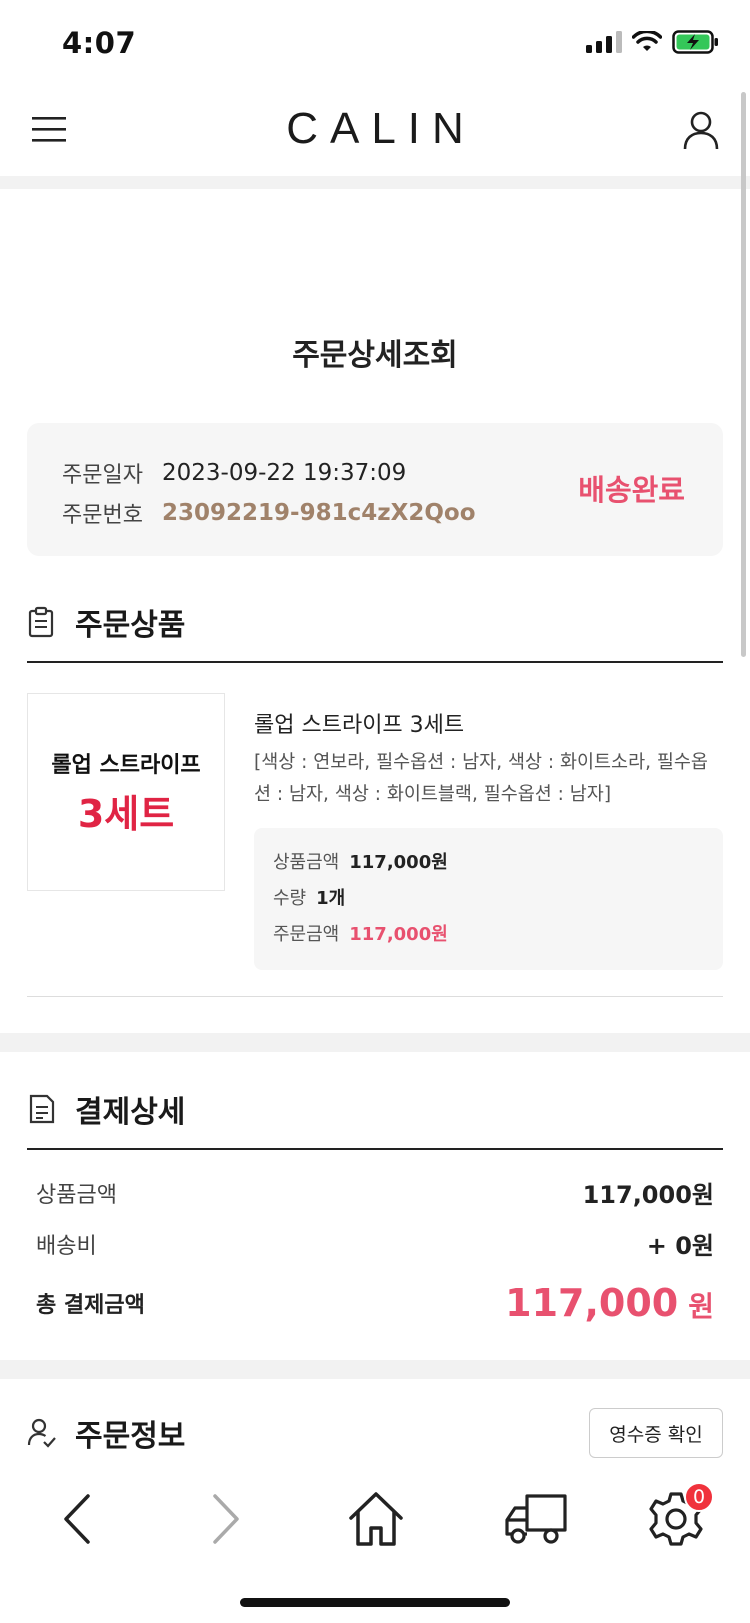 The height and width of the screenshot is (1623, 750). Describe the element at coordinates (604, 42) in the screenshot. I see `cellular-signal-icon` at that location.